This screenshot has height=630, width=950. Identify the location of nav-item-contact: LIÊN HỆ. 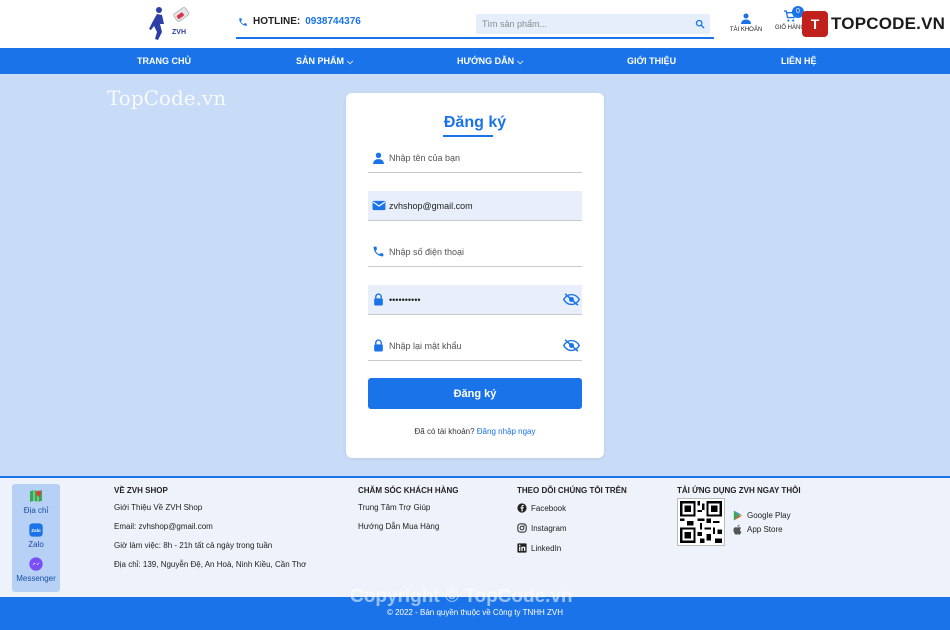
(799, 61).